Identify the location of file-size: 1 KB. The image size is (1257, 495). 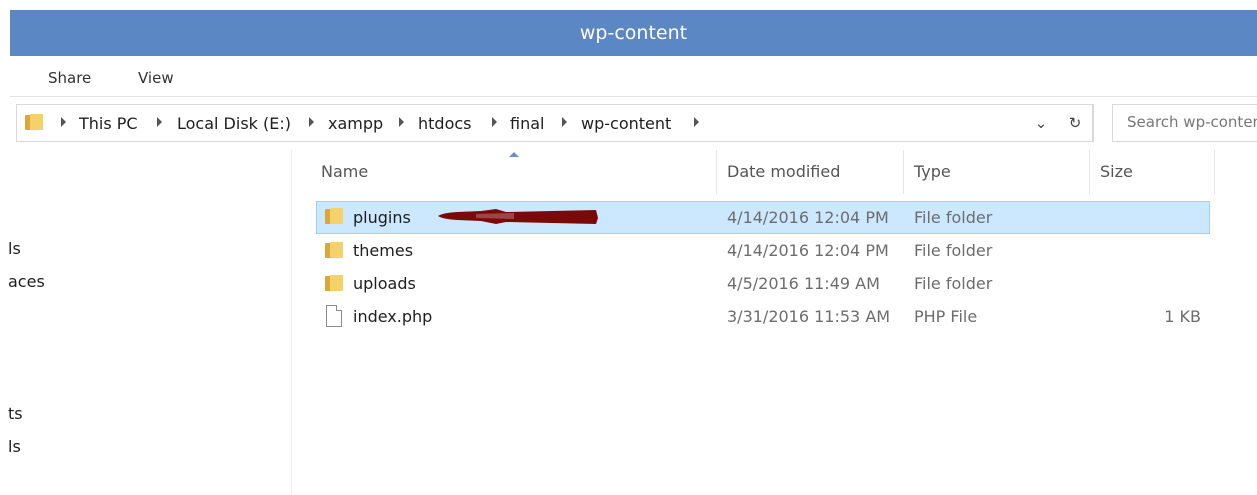
(1182, 316).